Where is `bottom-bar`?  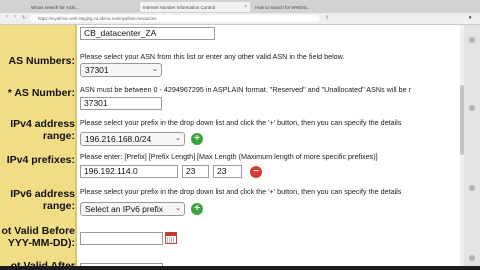
bottom-bar is located at coordinates (240, 268).